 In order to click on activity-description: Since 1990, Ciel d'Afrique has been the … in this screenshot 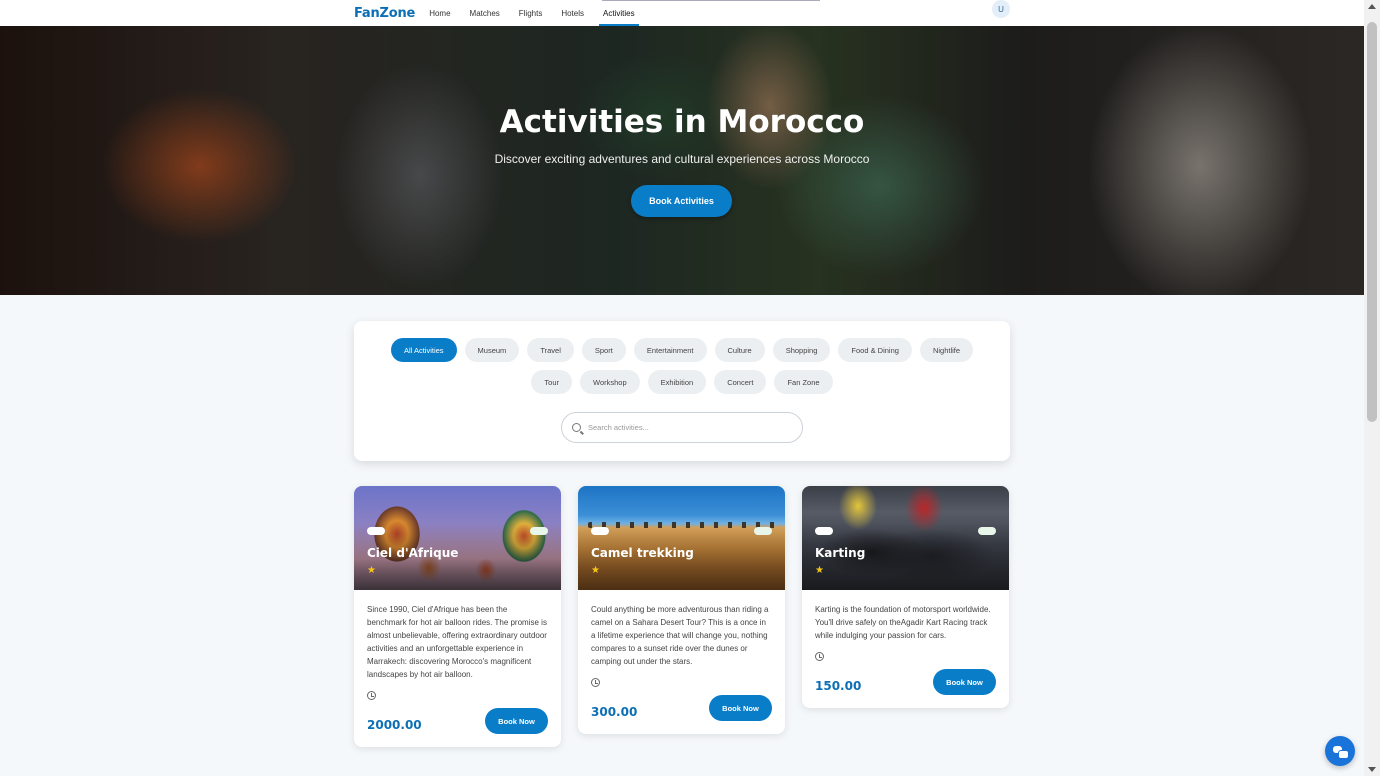, I will do `click(457, 642)`.